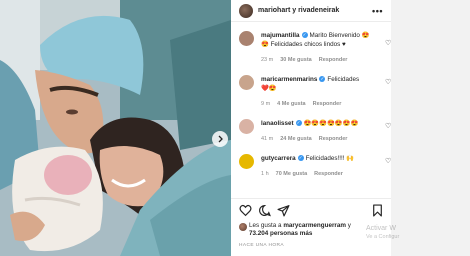 The image size is (470, 256). What do you see at coordinates (382, 233) in the screenshot?
I see `windows-activation-watermark: Activar W Ve a Configur` at bounding box center [382, 233].